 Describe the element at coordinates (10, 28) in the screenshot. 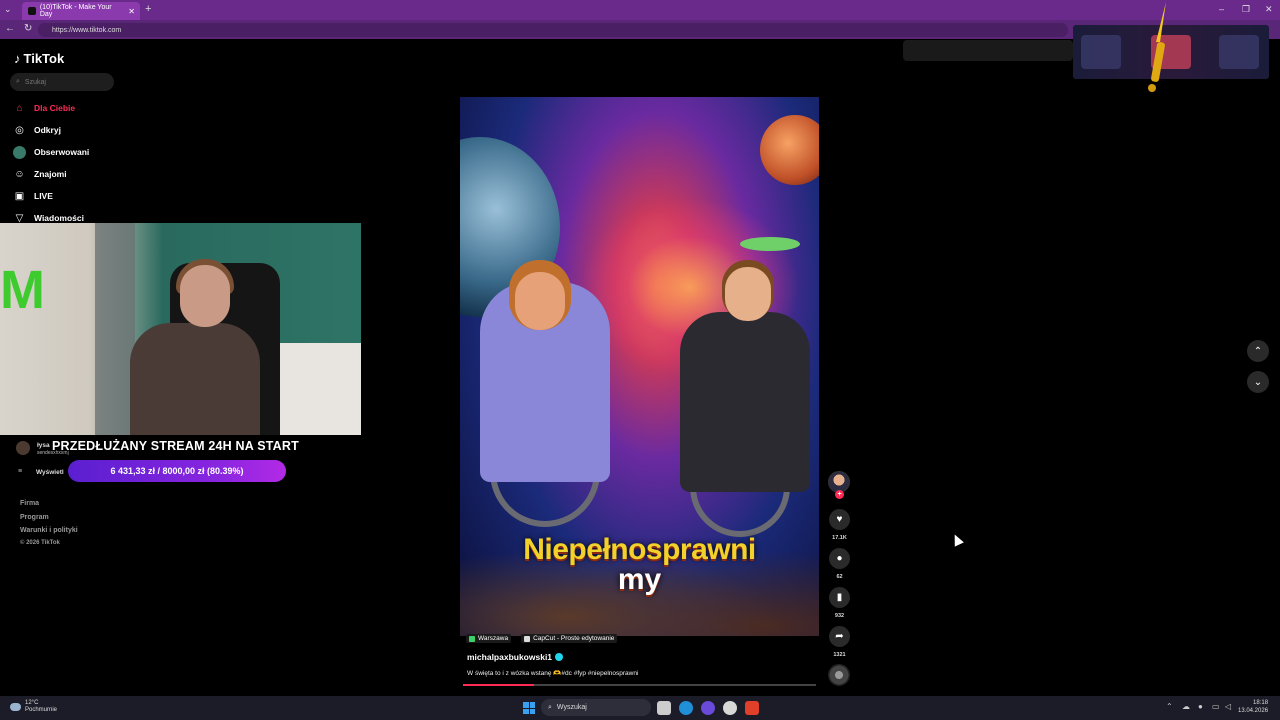

I see `back-icon: ←` at that location.